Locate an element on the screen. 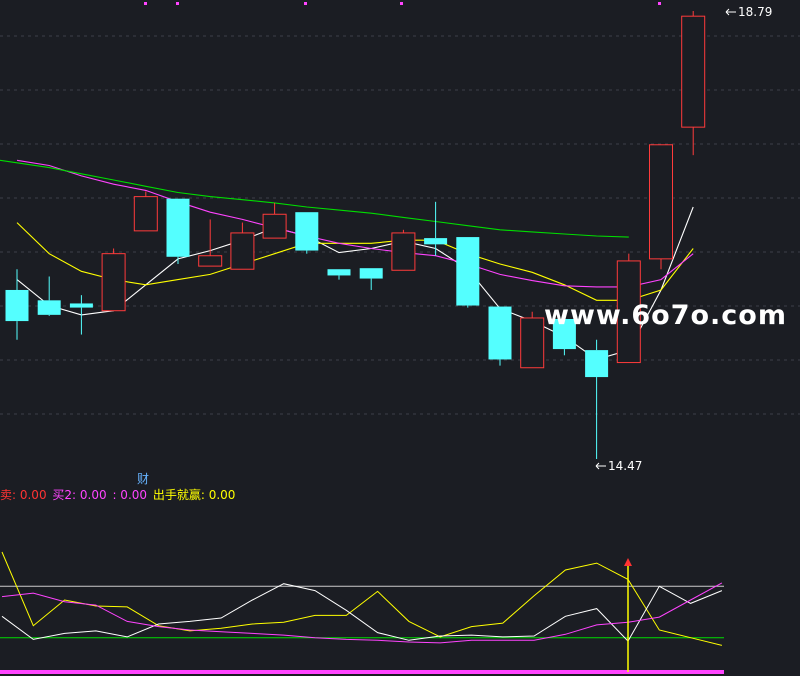 This screenshot has height=676, width=800. indicator-legend: 卖: 0.00 买2: 0.00 : 0.00 出手就赢: 0.00 is located at coordinates (118, 495).